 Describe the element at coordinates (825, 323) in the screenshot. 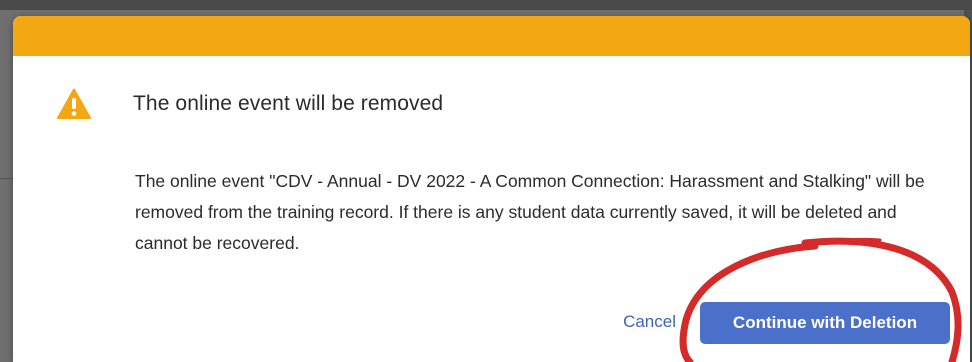

I see `continue-with-deletion-button: Continue with Deletion` at that location.